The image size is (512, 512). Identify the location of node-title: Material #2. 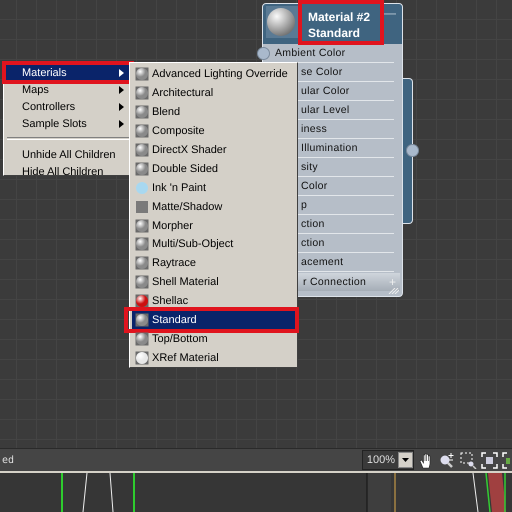
(339, 17).